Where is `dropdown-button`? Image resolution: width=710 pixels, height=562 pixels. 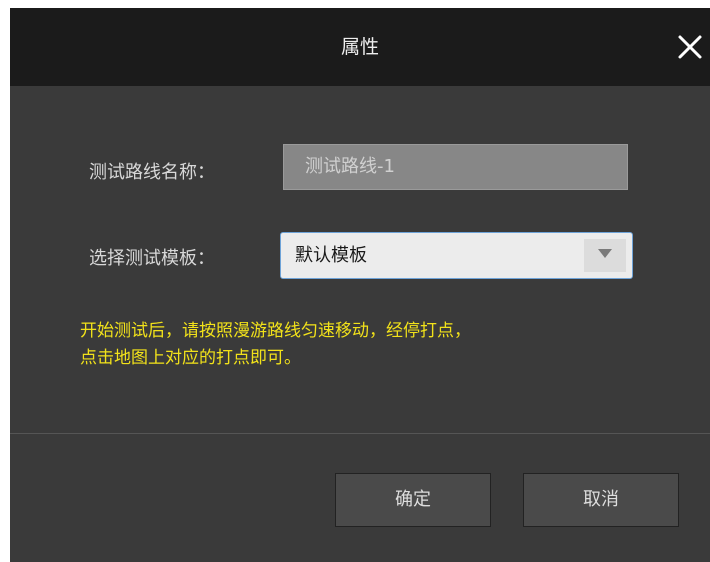
dropdown-button is located at coordinates (605, 255).